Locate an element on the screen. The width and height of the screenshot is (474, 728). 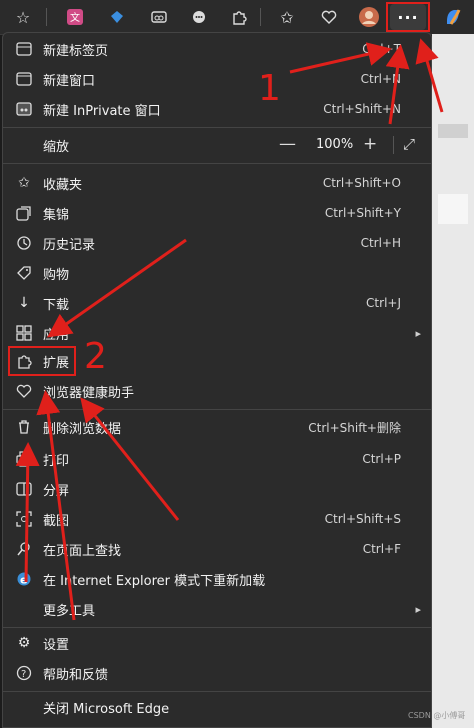
menu-label: 应用 is located at coordinates (56, 335).